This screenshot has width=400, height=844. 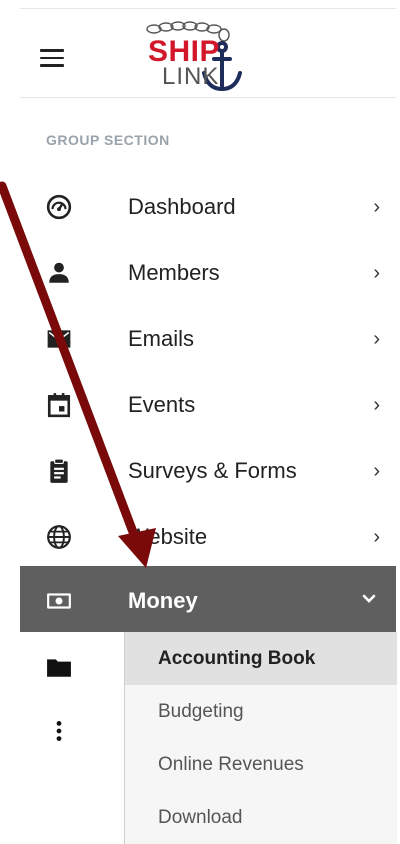 I want to click on money-icon, so click(x=59, y=601).